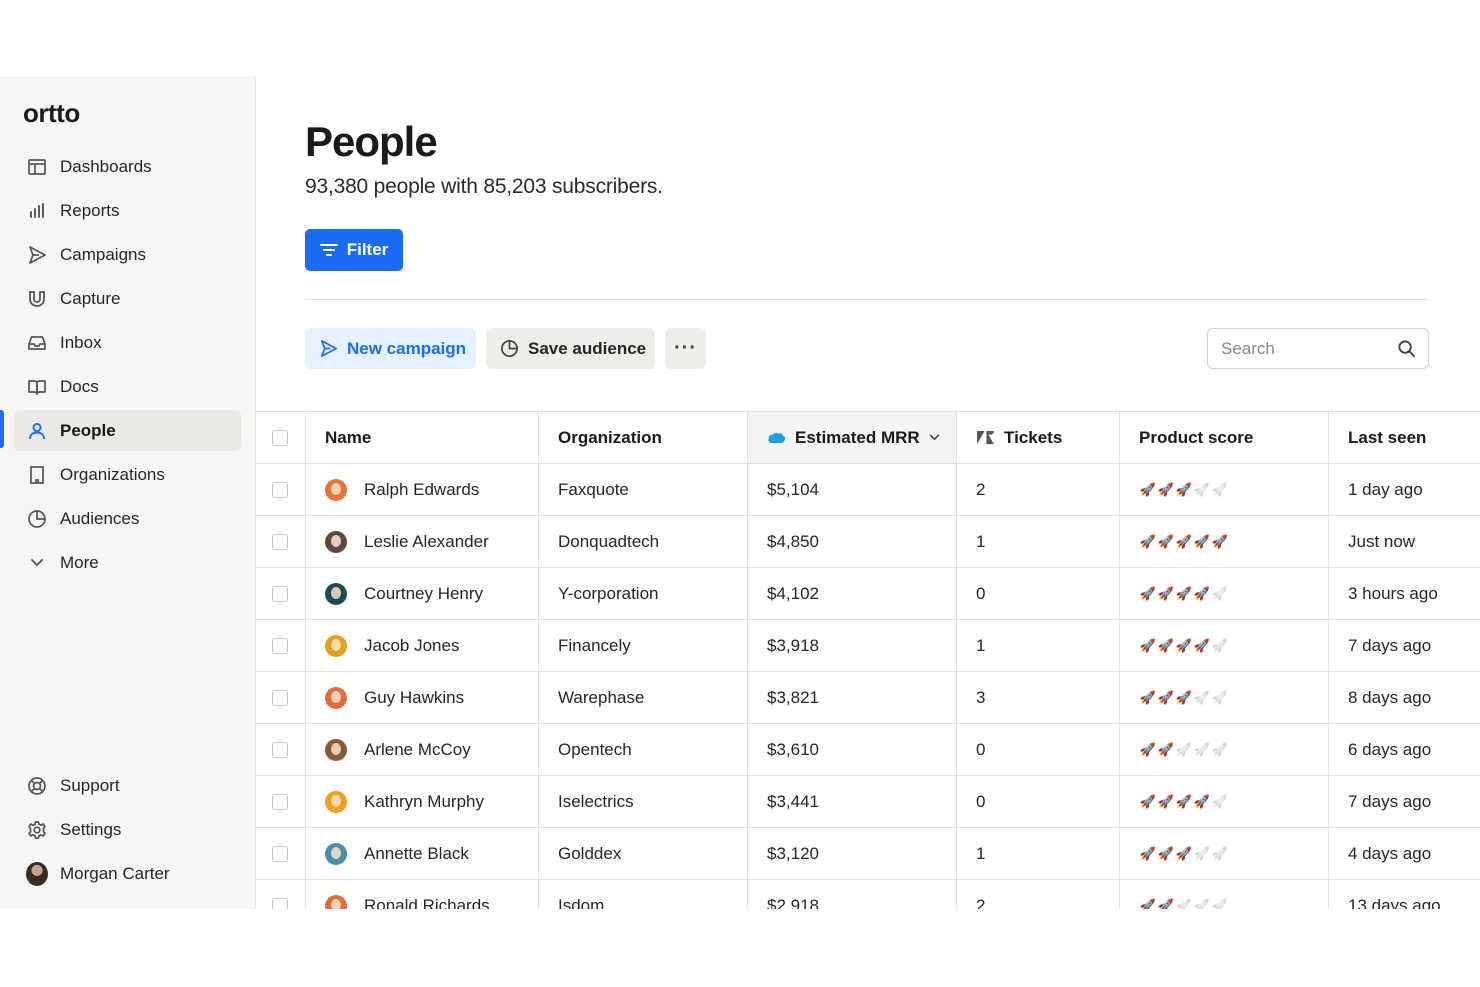 This screenshot has width=1480, height=987. I want to click on person-name: Ralph Edwards, so click(422, 489).